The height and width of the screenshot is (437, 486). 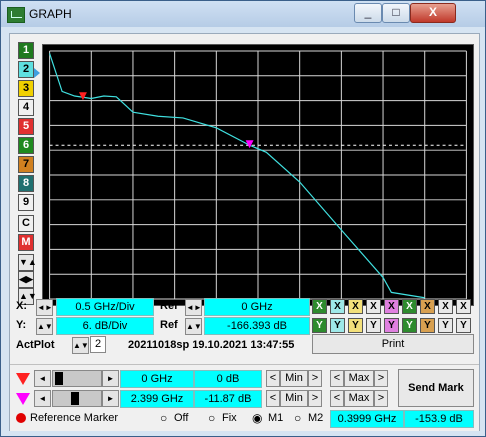 I want to click on actplot-label: ActPlot, so click(x=35, y=345).